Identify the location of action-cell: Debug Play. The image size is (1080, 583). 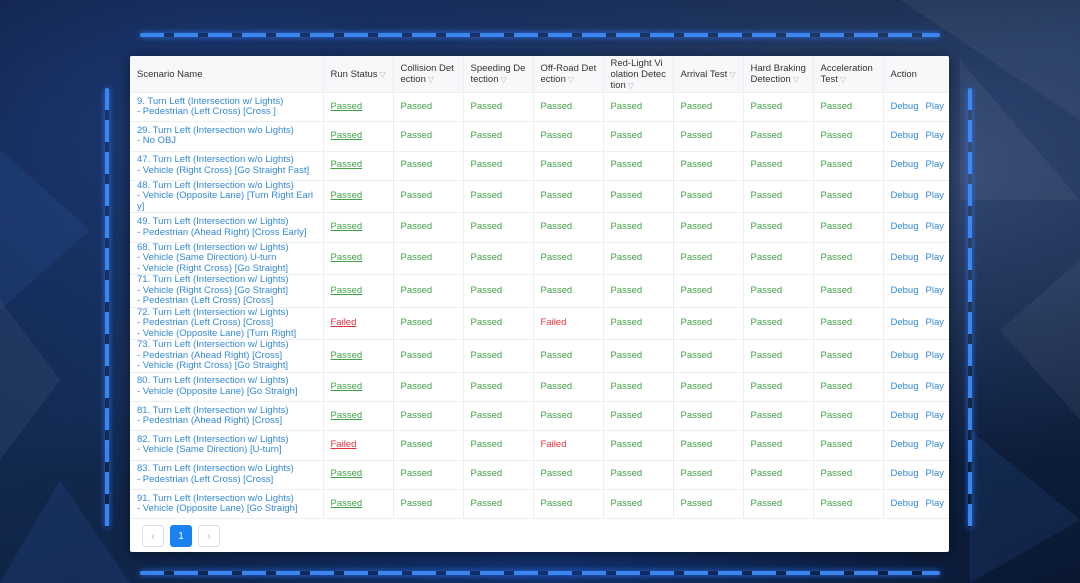
(916, 387).